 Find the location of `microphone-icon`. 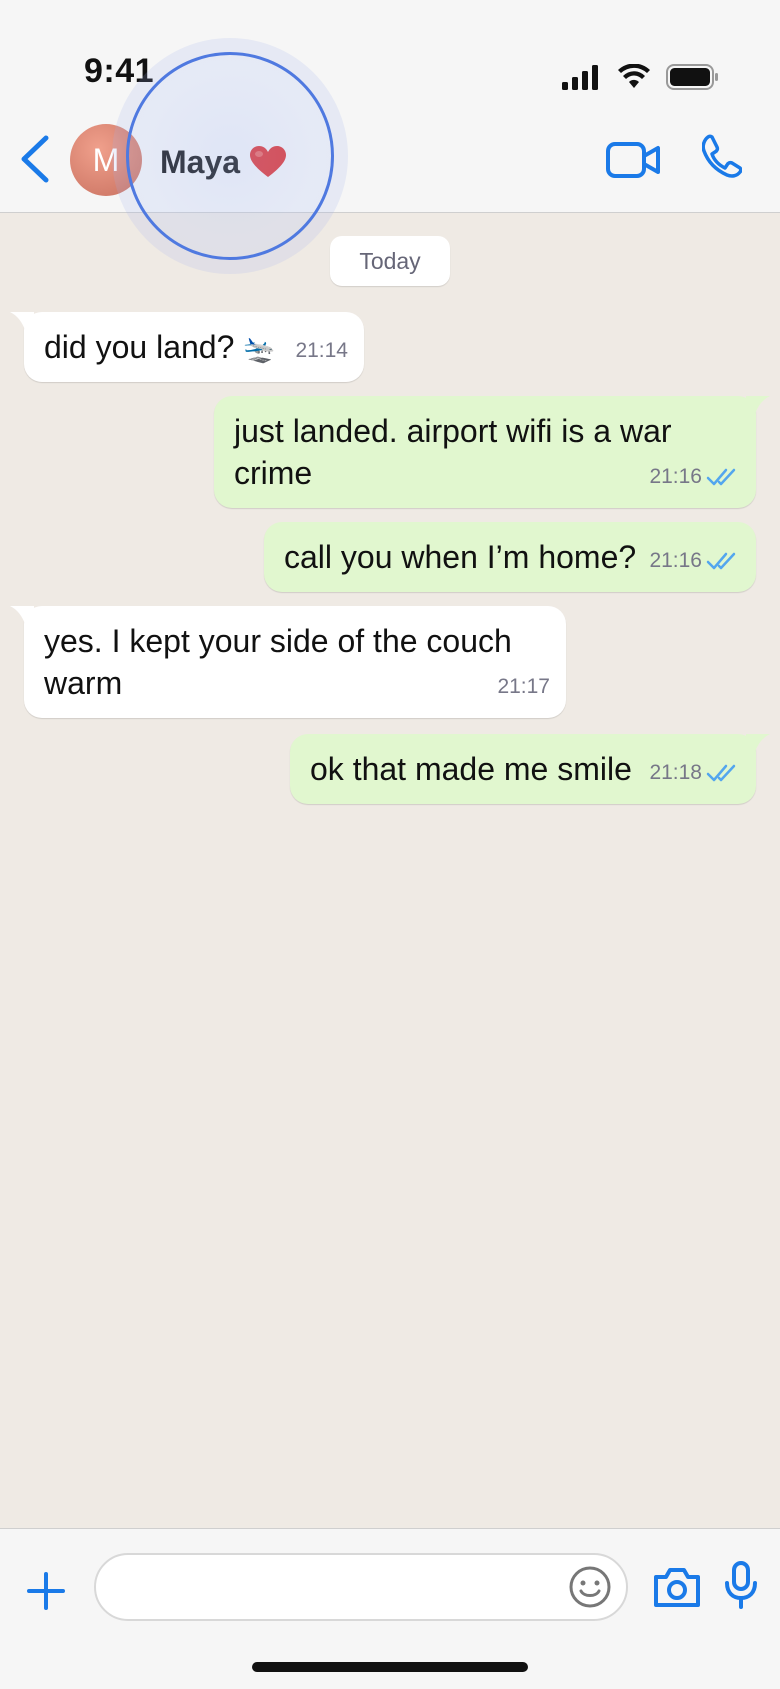

microphone-icon is located at coordinates (741, 1585).